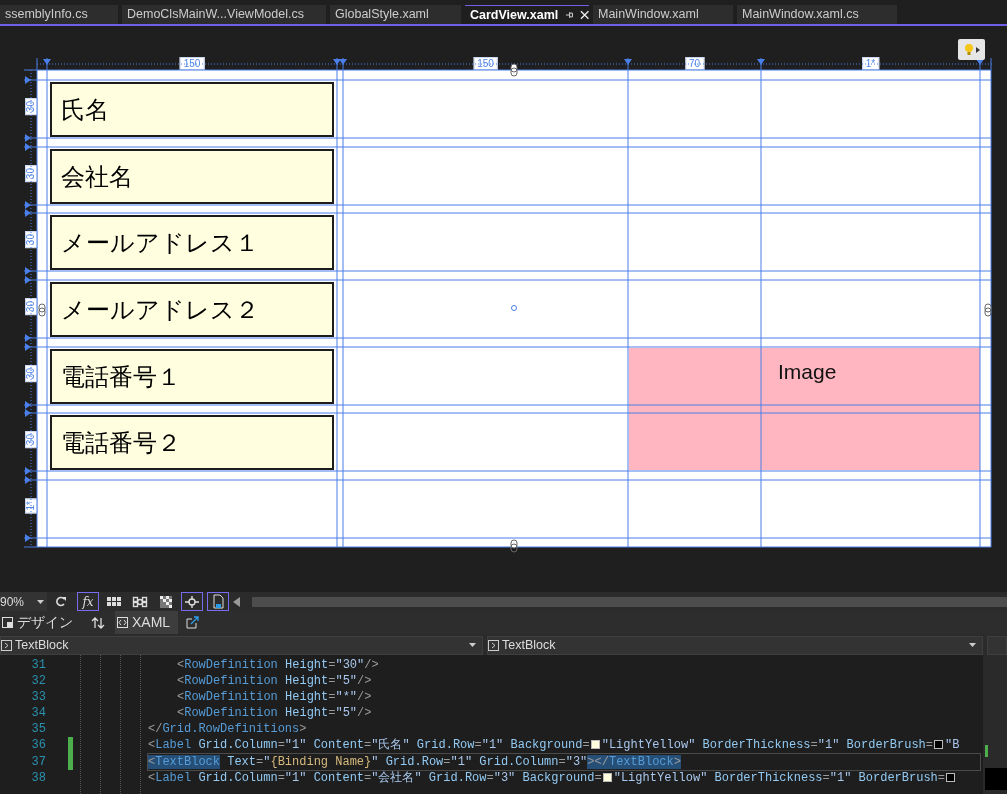  Describe the element at coordinates (218, 601) in the screenshot. I see `document-icon` at that location.